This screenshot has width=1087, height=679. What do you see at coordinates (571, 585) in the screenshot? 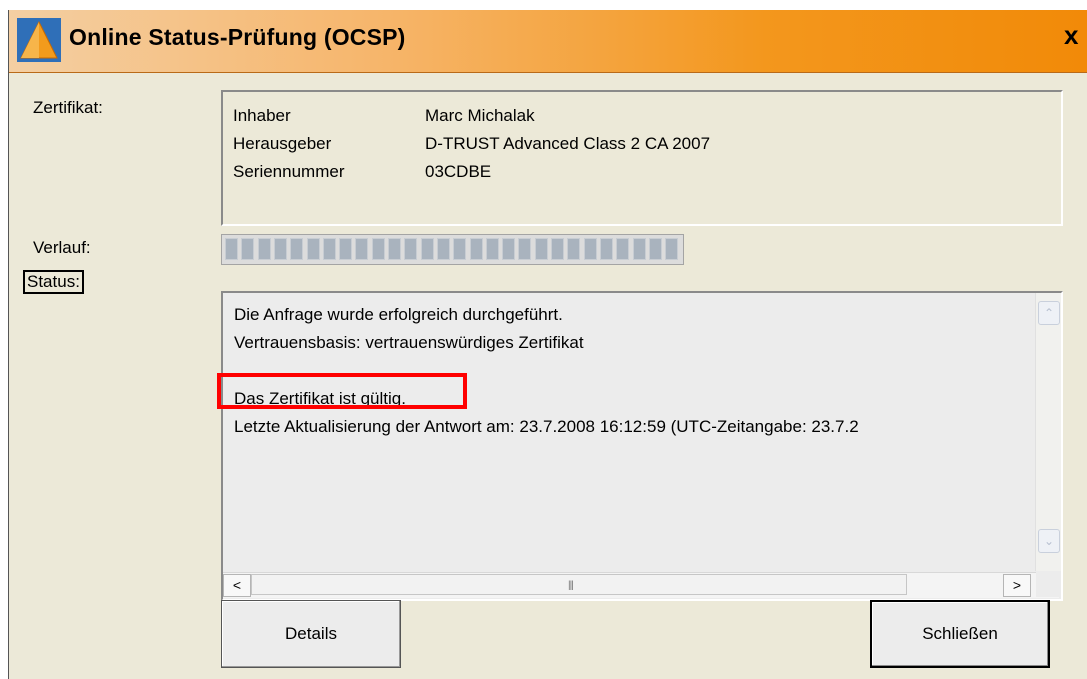
I see `grip-icon: |||` at bounding box center [571, 585].